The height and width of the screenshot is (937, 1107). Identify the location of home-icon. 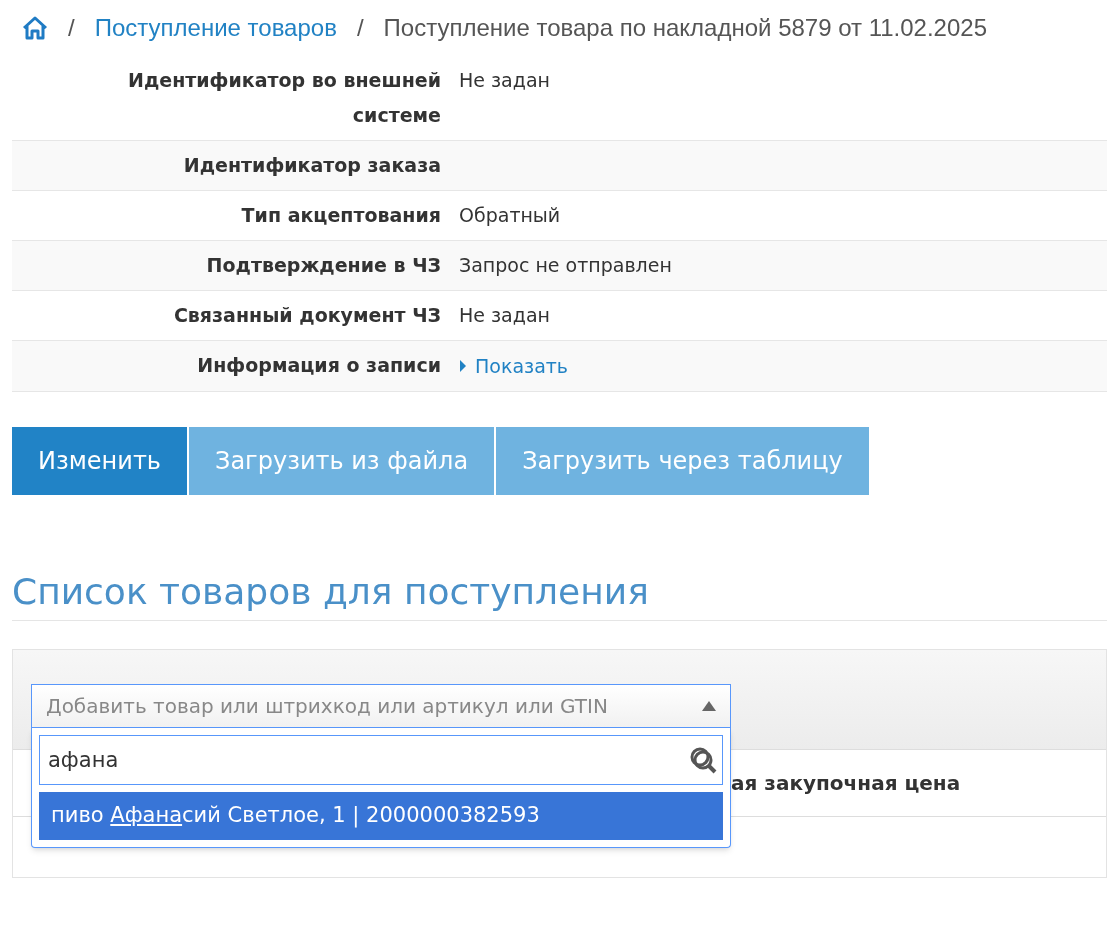
(35, 28).